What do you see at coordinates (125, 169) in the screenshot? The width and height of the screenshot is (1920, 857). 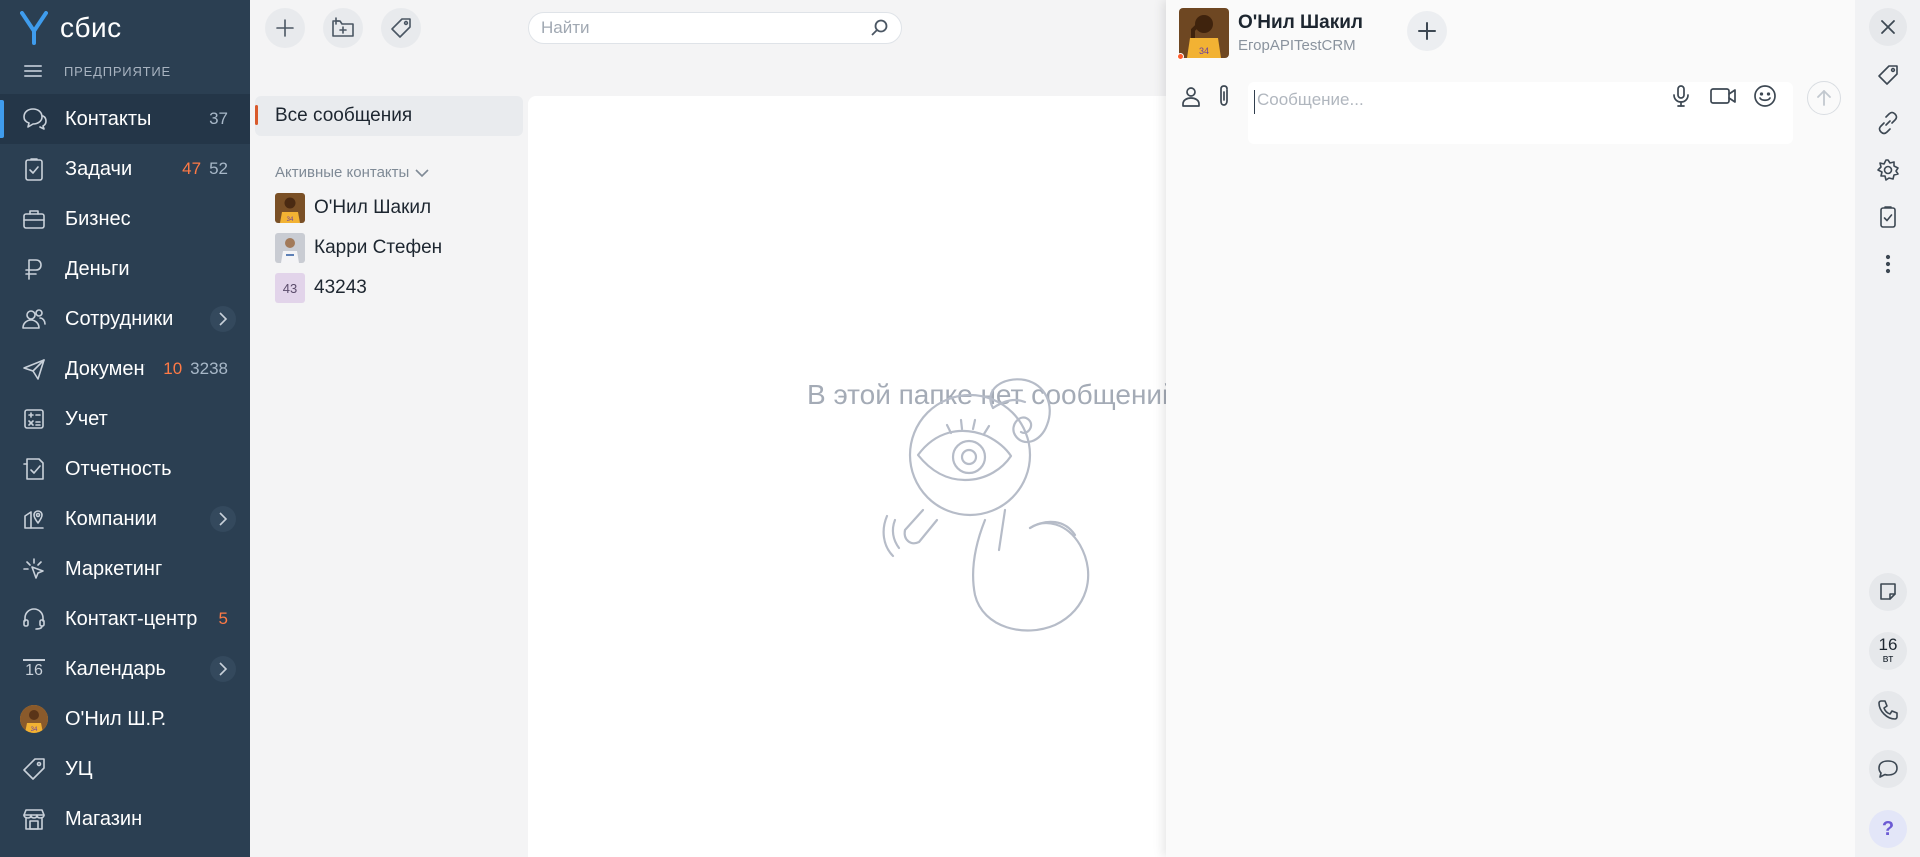 I see `nav-item-tasks: Задачи 47 52` at bounding box center [125, 169].